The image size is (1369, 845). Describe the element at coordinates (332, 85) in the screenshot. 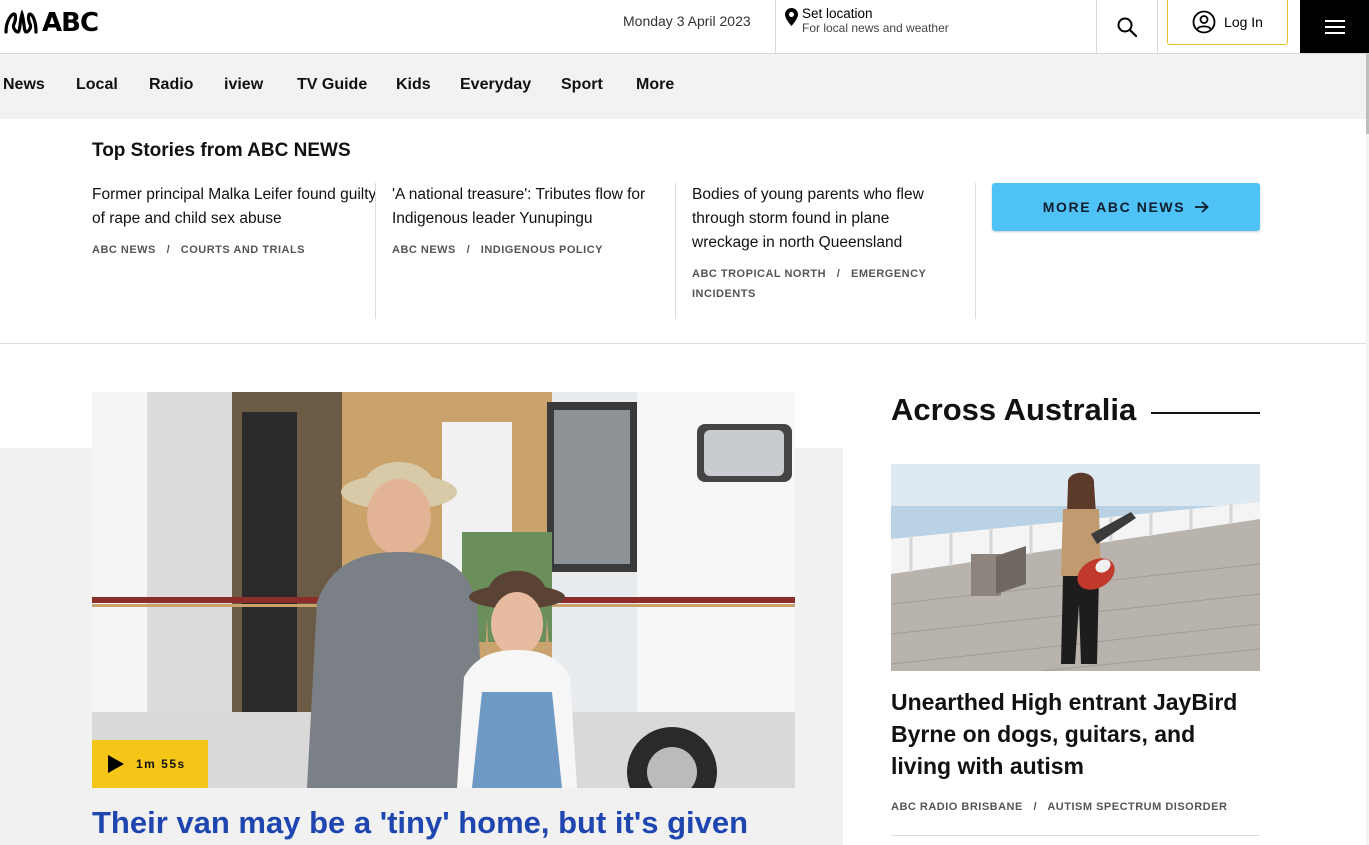

I see `nav-item-tv-guide: TV Guide` at that location.